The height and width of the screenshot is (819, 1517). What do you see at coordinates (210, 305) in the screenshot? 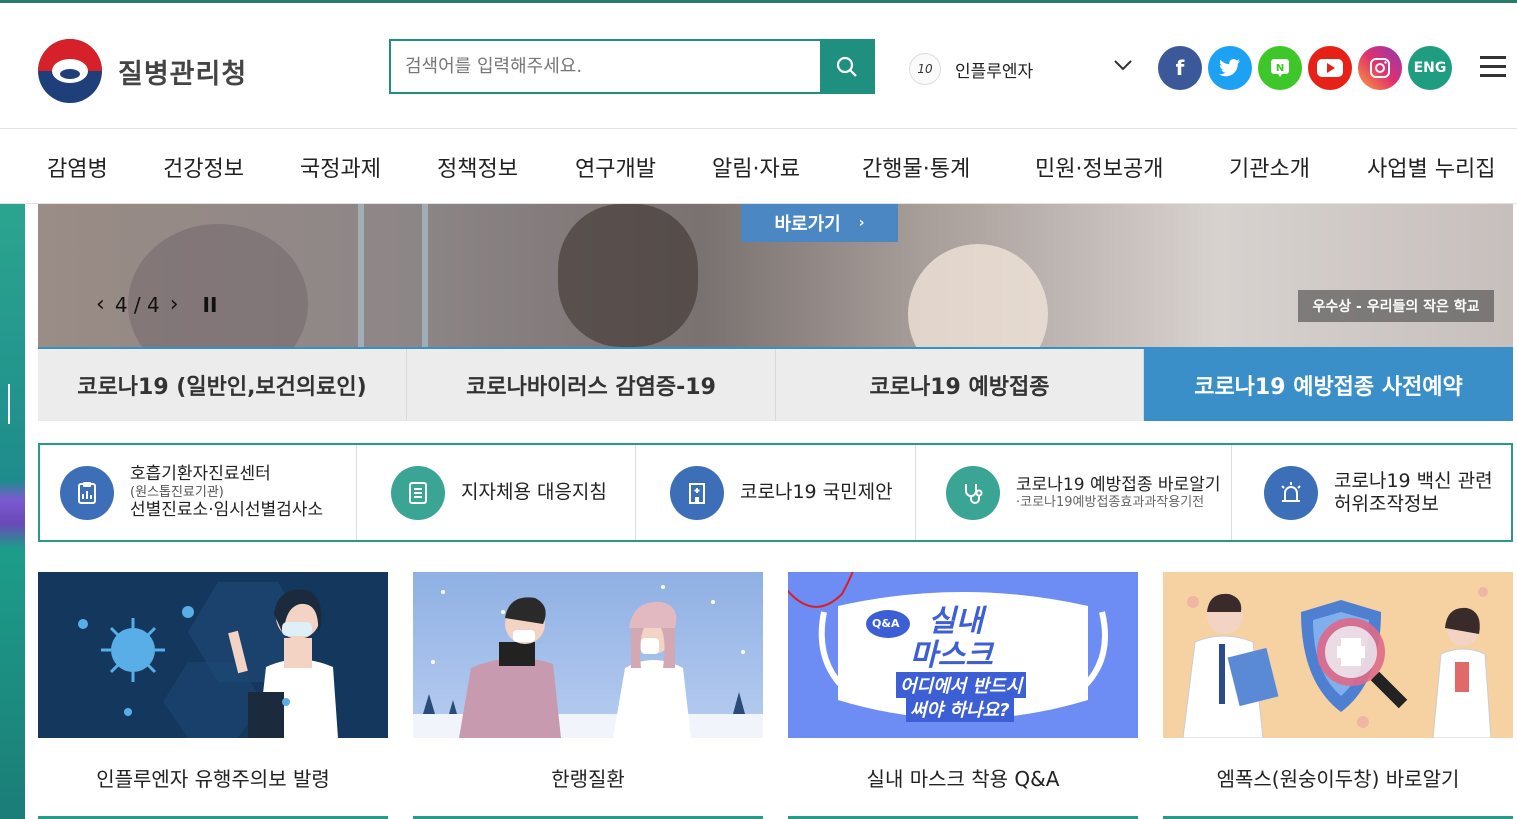
I see `slide-pause-icon: II` at bounding box center [210, 305].